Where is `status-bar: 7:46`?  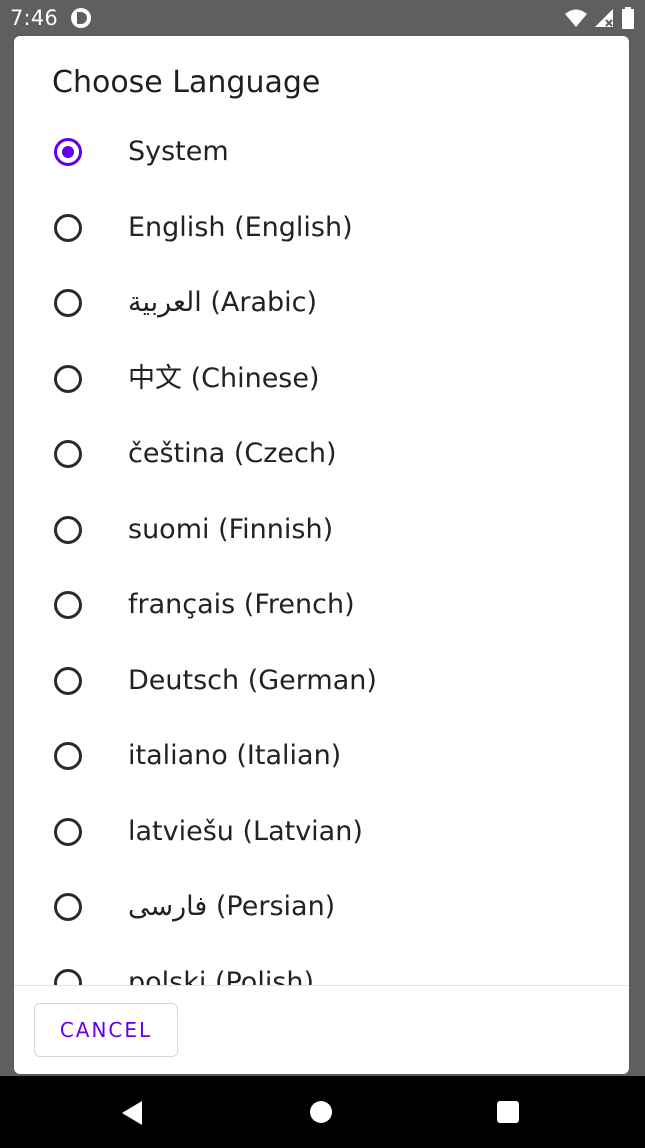
status-bar: 7:46 is located at coordinates (322, 18).